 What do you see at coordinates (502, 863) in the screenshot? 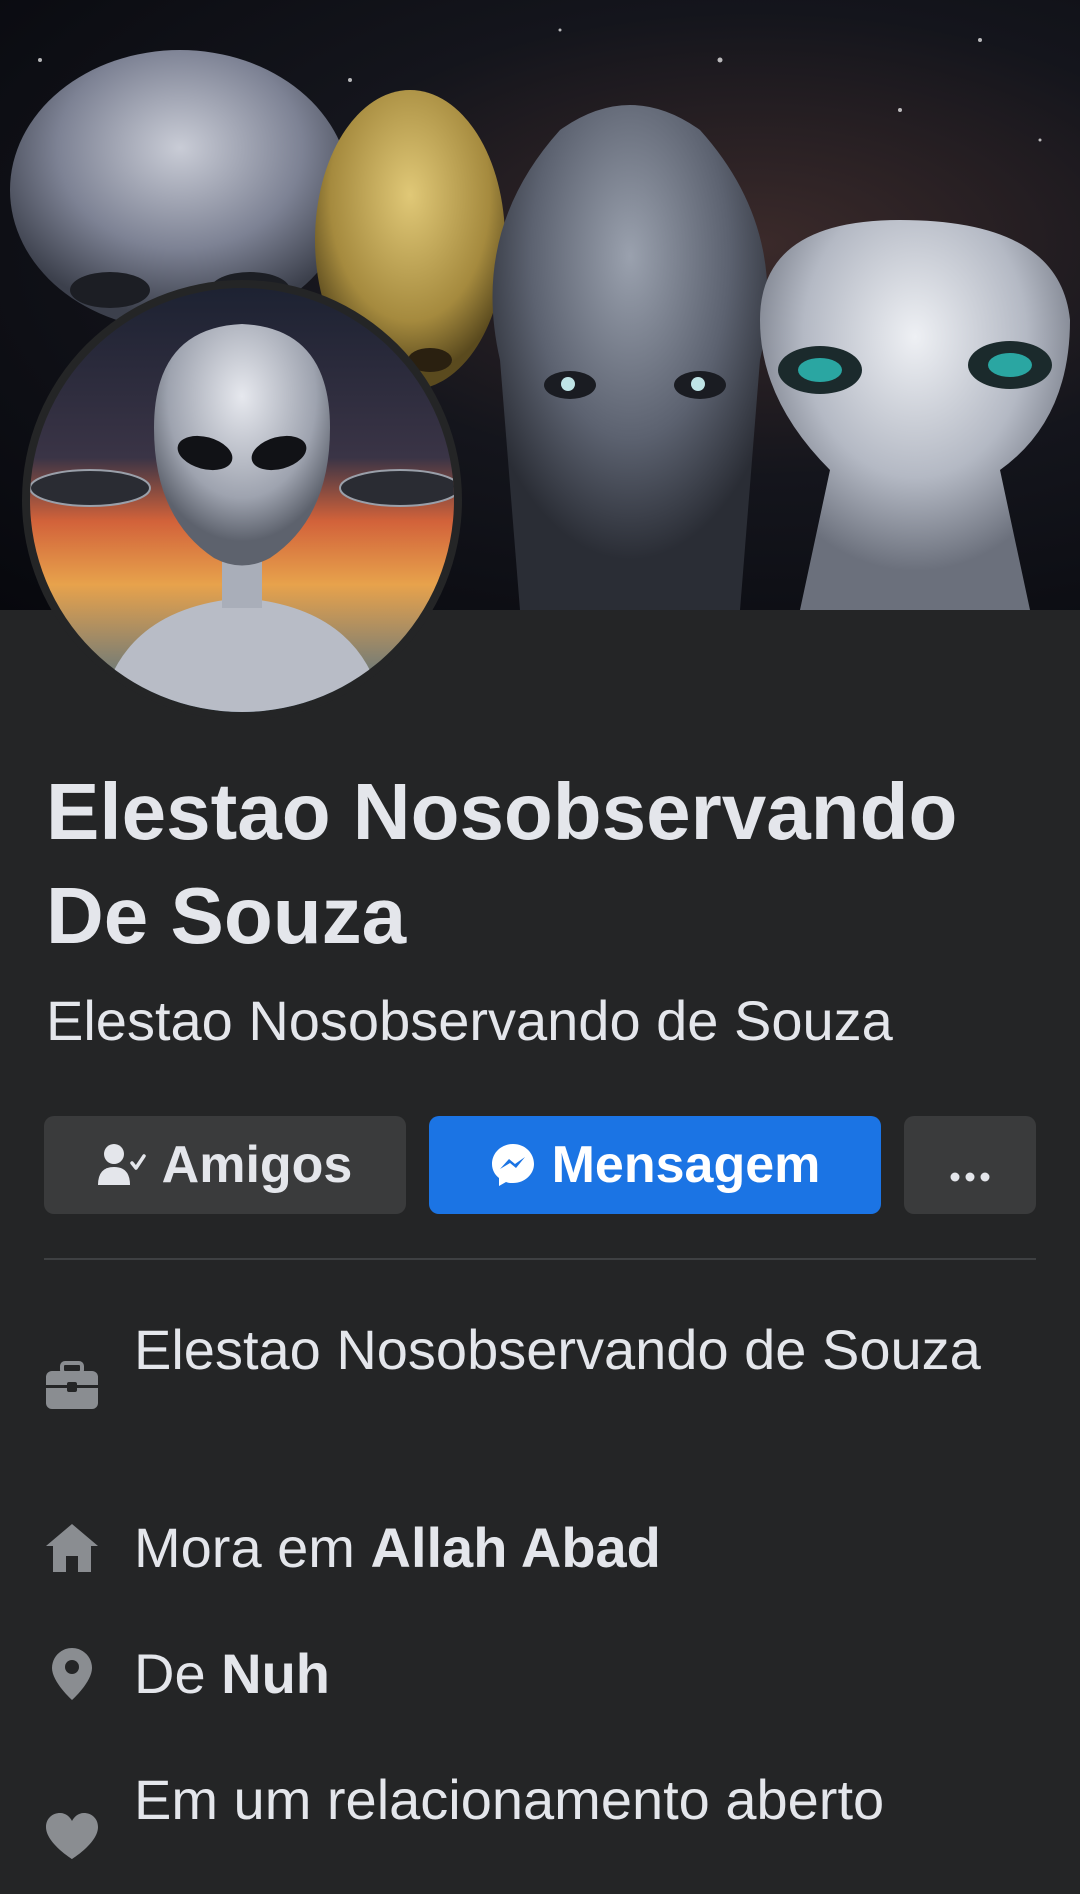
I see `profile-name: Elestao Nosobservando De Souza` at bounding box center [502, 863].